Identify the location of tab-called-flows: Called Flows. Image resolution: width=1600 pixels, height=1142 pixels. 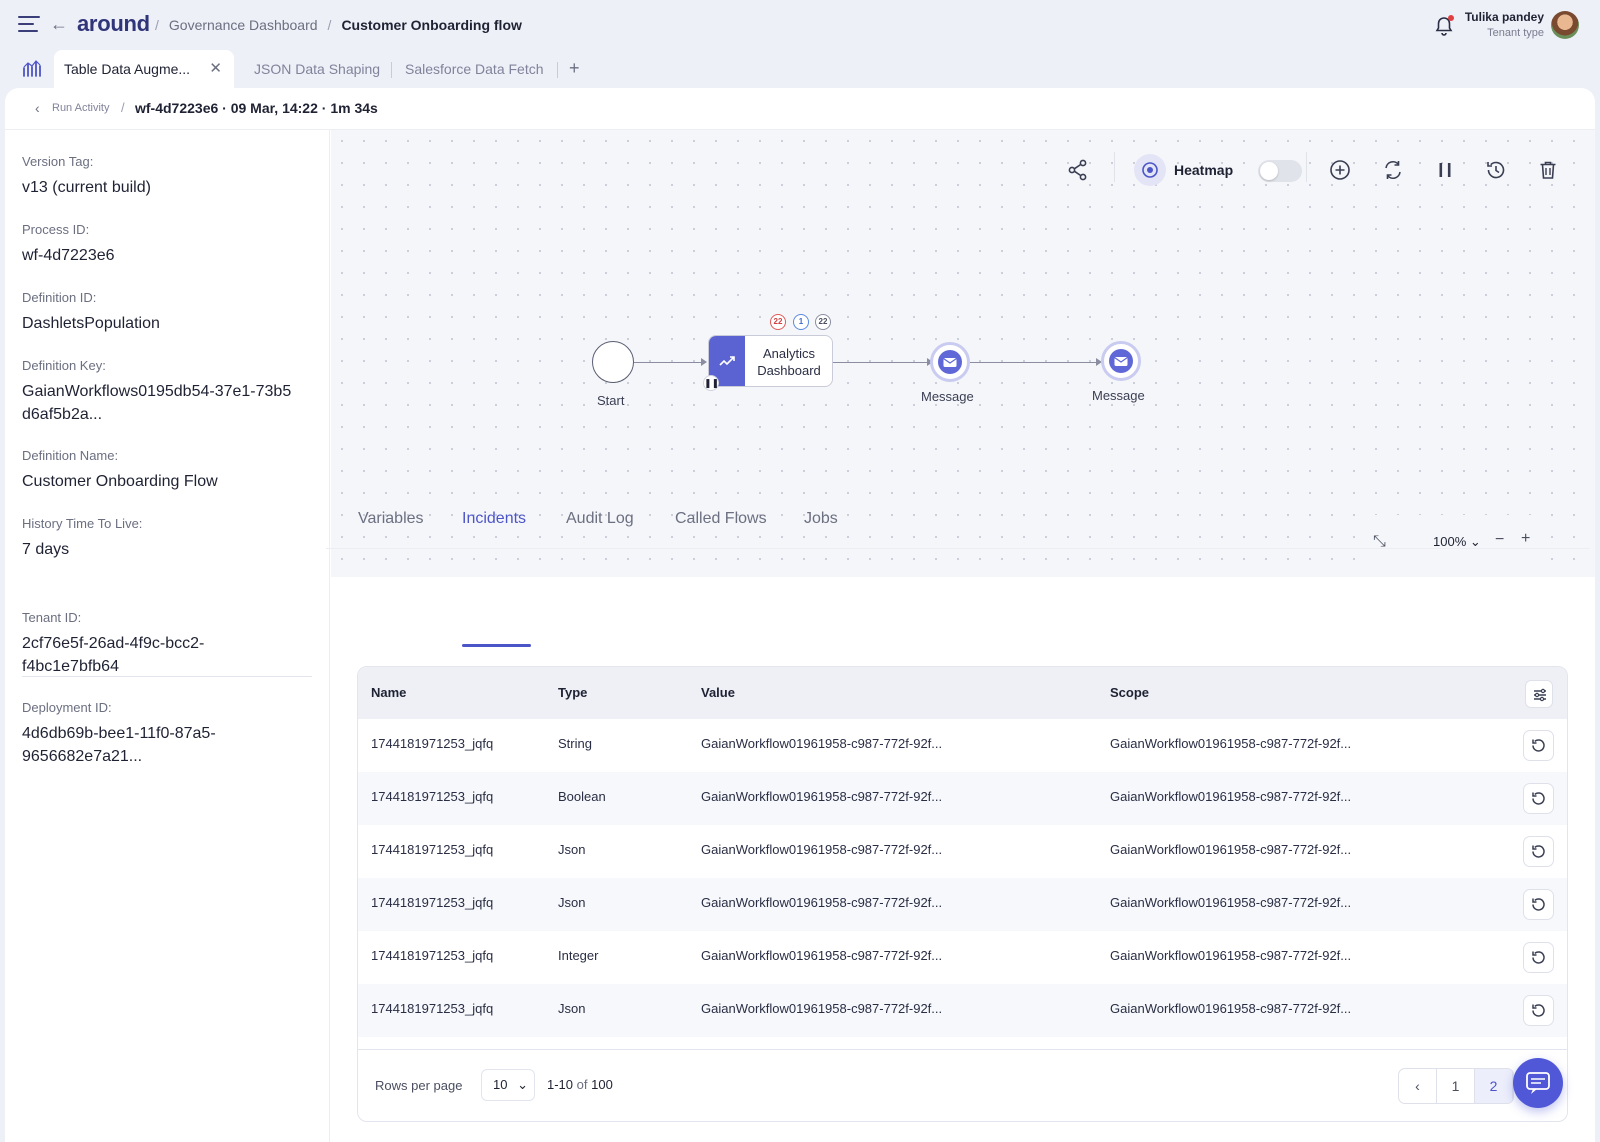
(721, 519).